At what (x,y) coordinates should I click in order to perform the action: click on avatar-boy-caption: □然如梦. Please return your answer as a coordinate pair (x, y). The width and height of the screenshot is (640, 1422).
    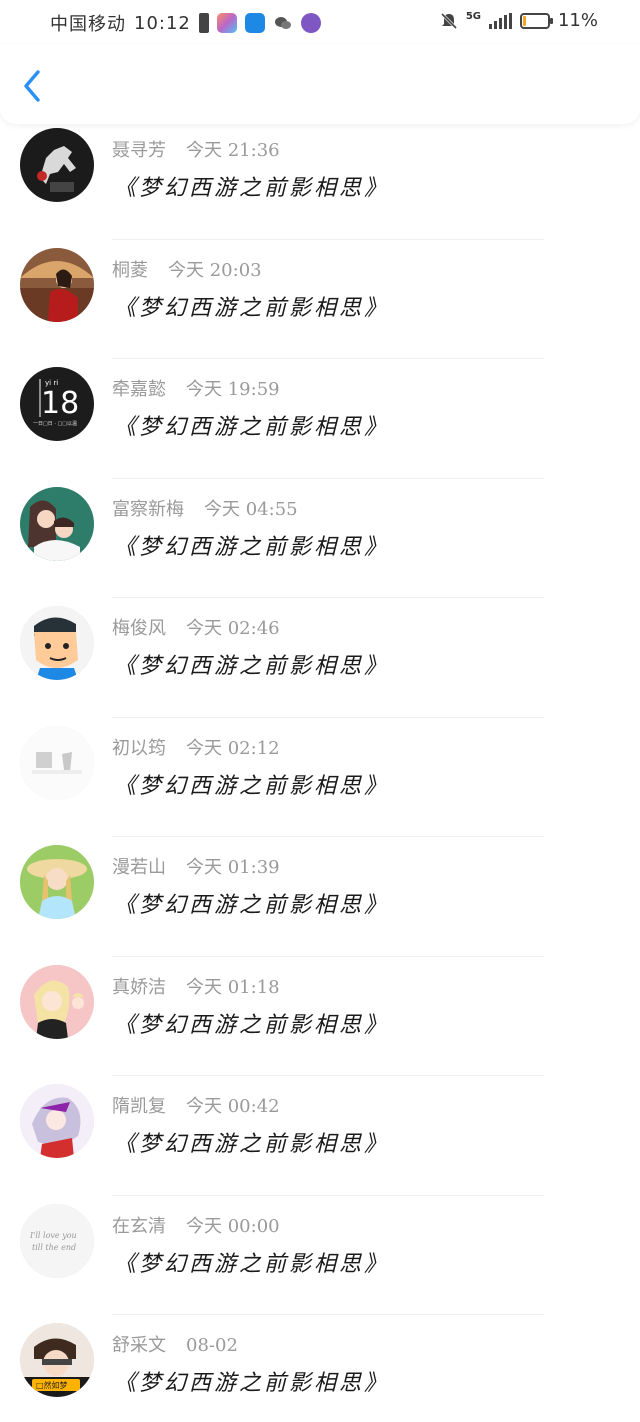
    Looking at the image, I should click on (57, 1360).